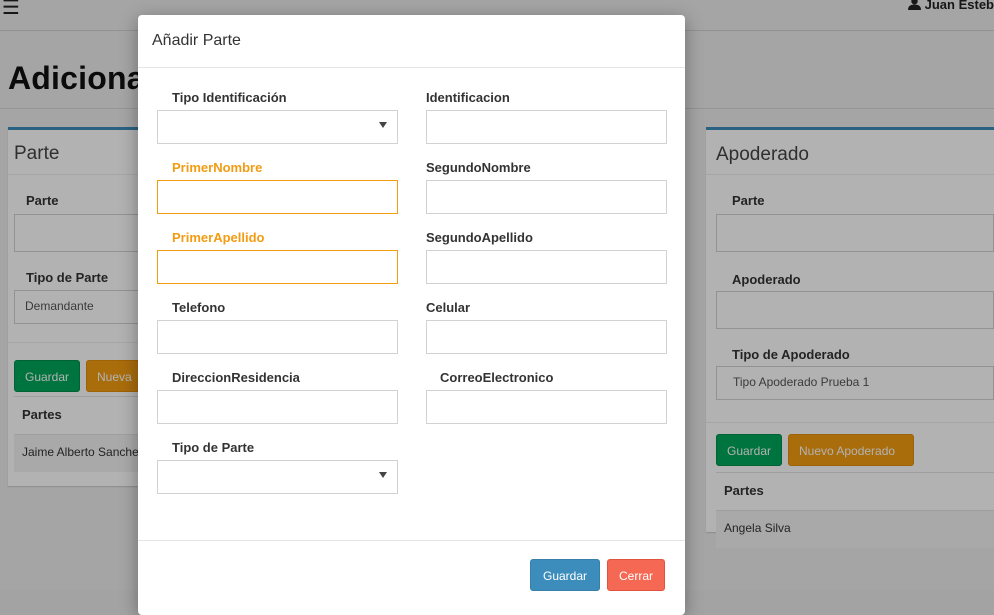 The height and width of the screenshot is (615, 994). I want to click on correo-electronico-label: CorreoElectronico, so click(497, 377).